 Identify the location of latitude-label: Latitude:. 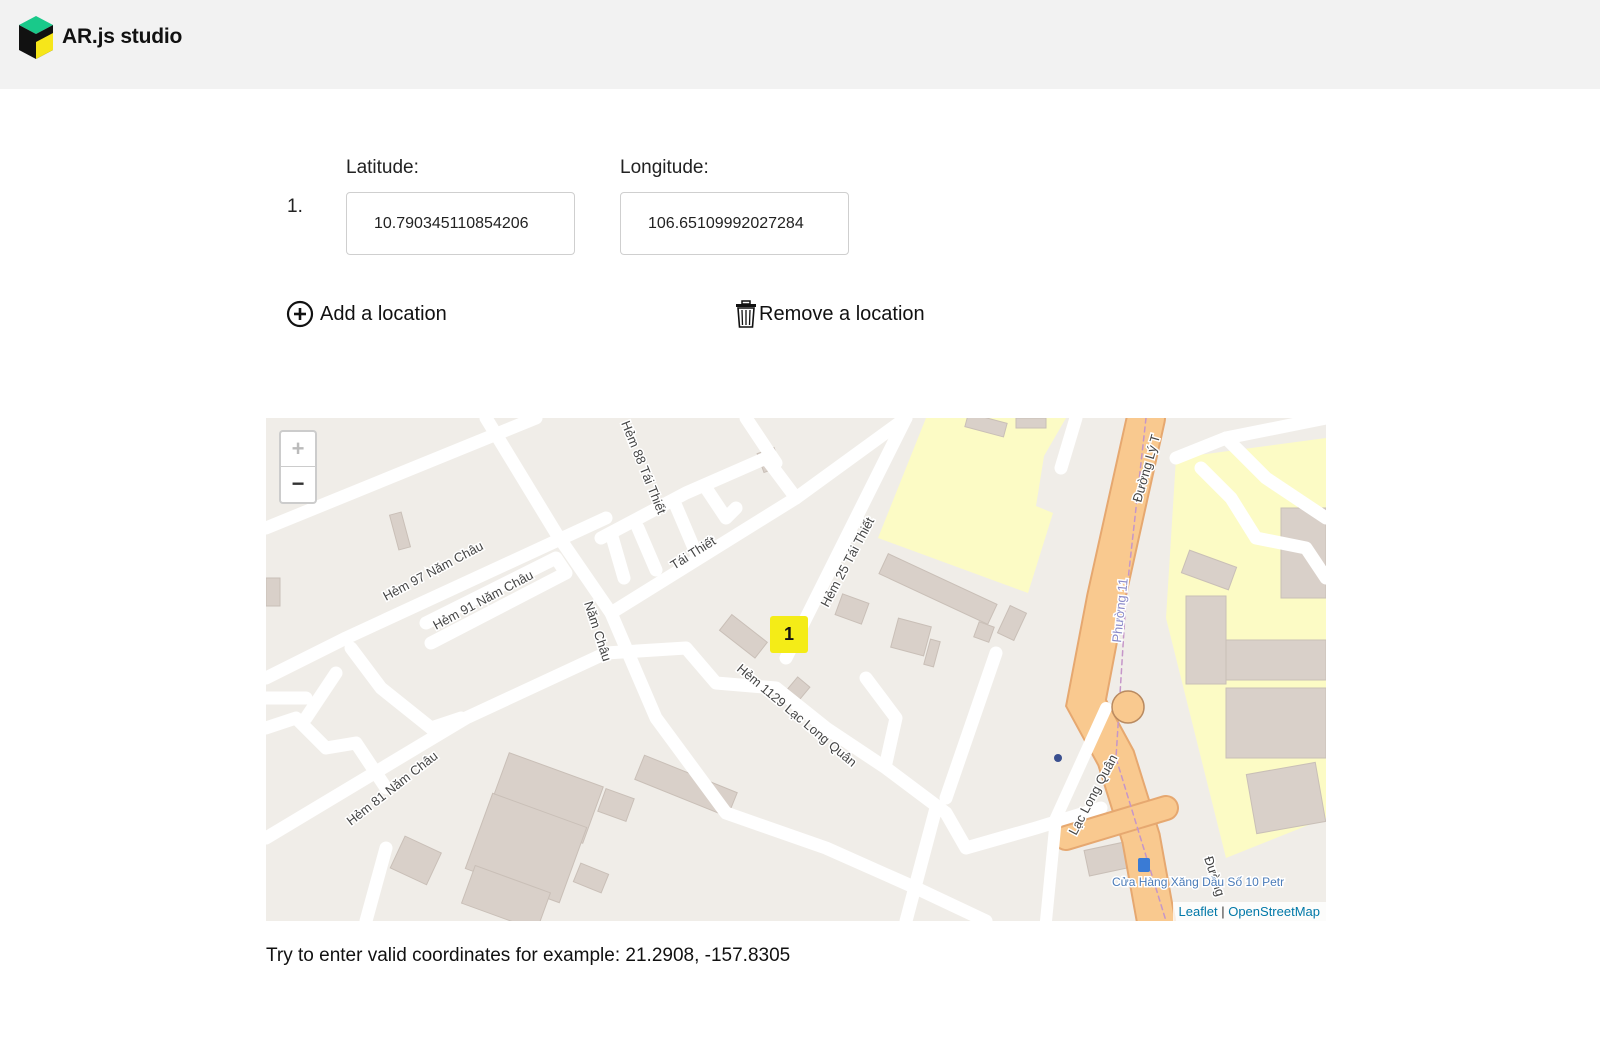
(382, 167).